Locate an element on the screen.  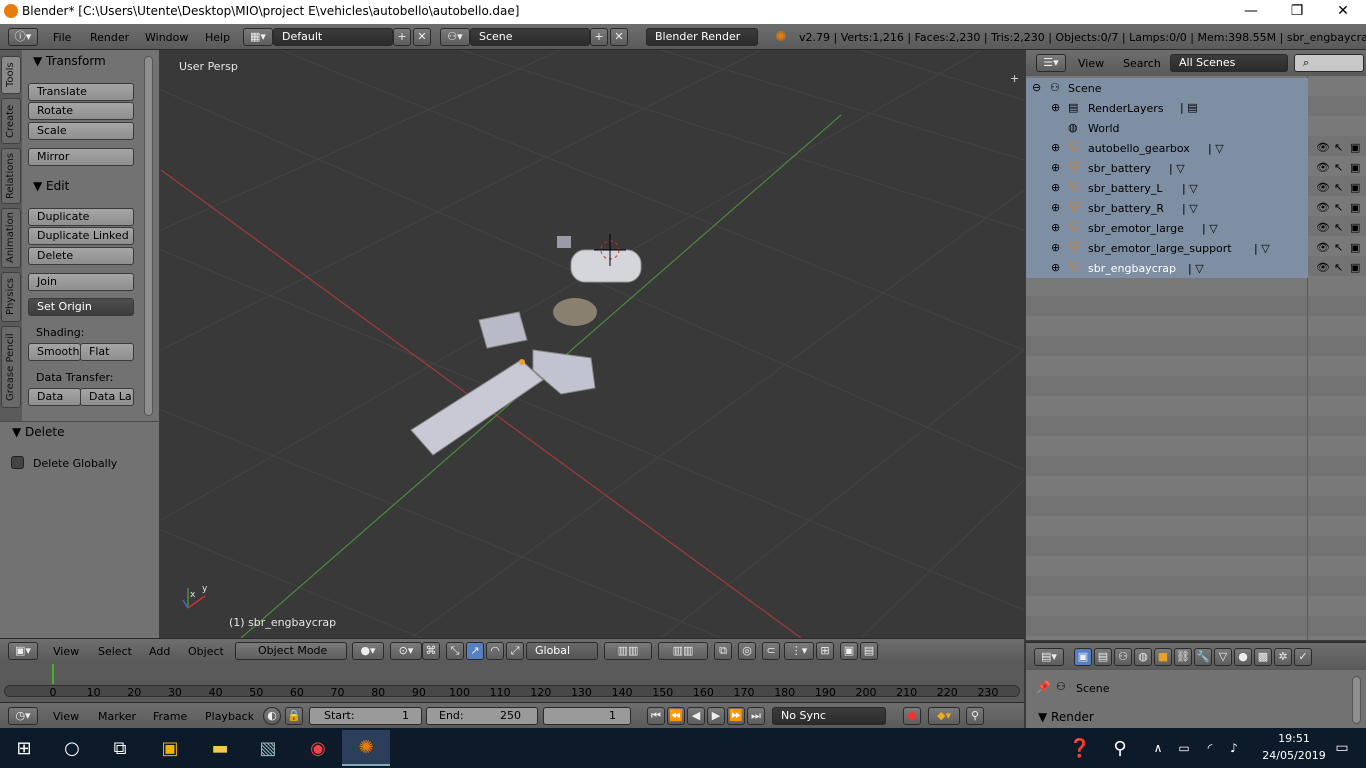
object-tab-icon: ■ is located at coordinates (1163, 657).